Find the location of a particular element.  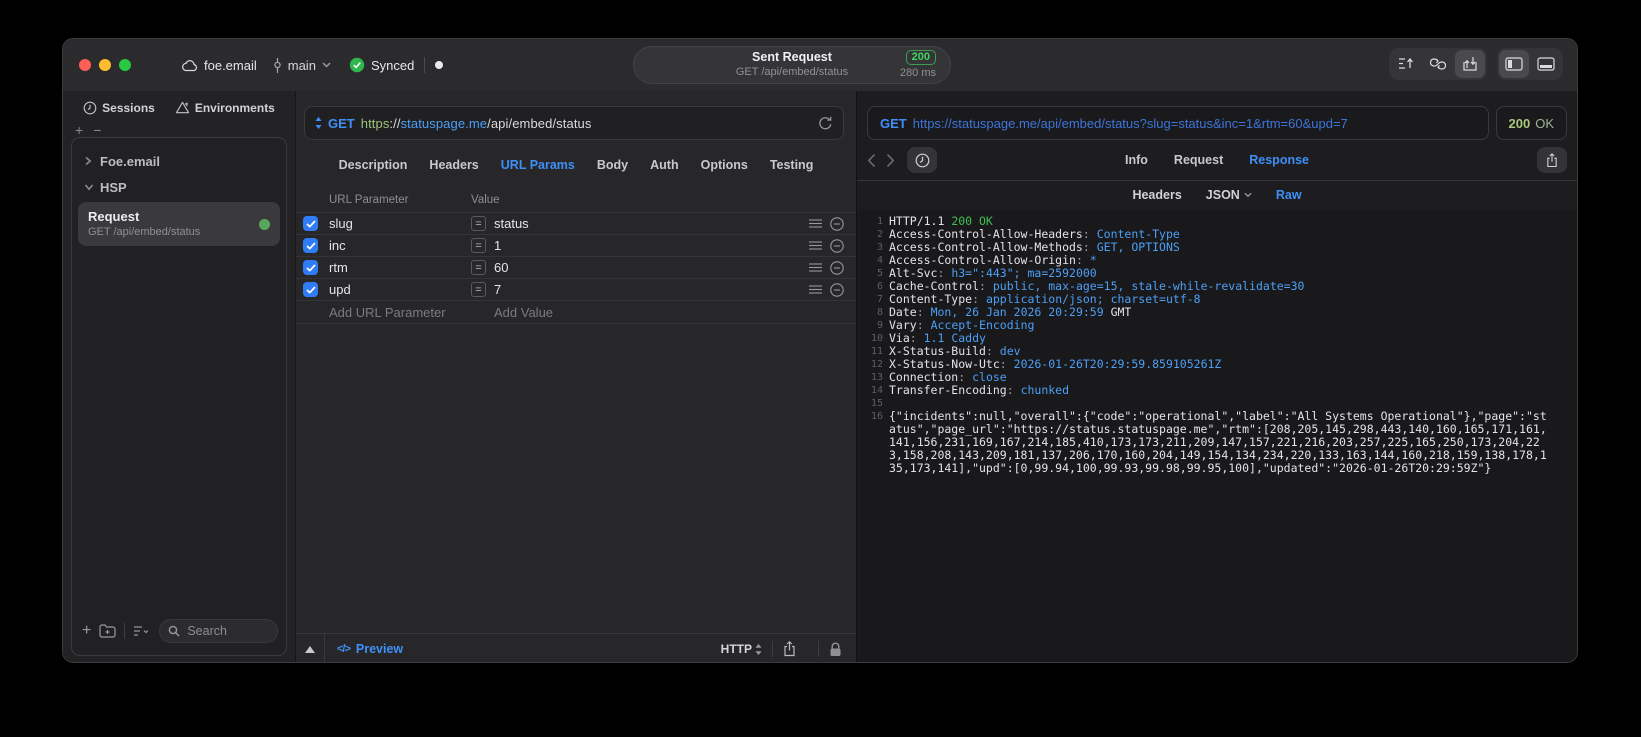

response-status-code: 200 is located at coordinates (1519, 123).